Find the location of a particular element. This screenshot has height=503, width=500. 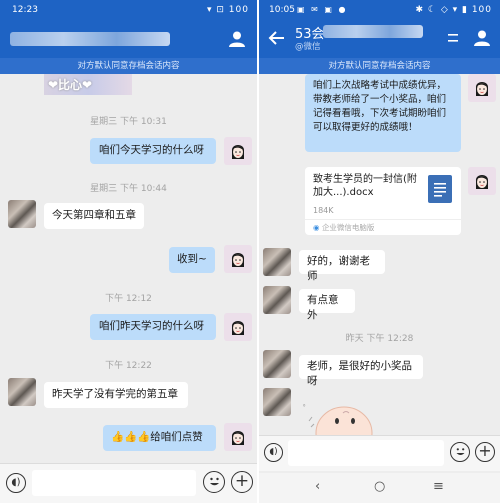

timestamp: 星期三 下午 10:31 is located at coordinates (128, 122).